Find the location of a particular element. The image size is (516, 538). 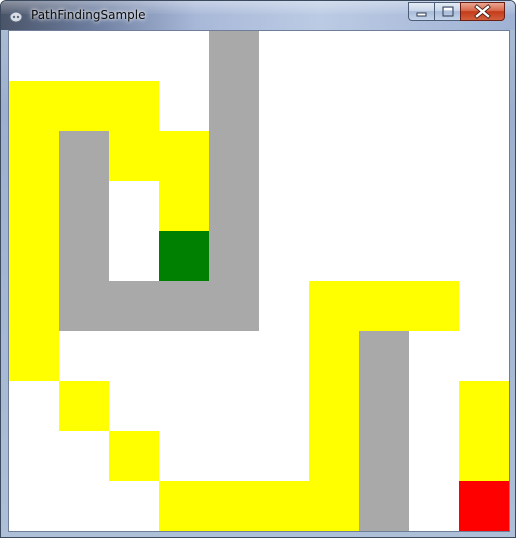

start-cell is located at coordinates (184, 256).